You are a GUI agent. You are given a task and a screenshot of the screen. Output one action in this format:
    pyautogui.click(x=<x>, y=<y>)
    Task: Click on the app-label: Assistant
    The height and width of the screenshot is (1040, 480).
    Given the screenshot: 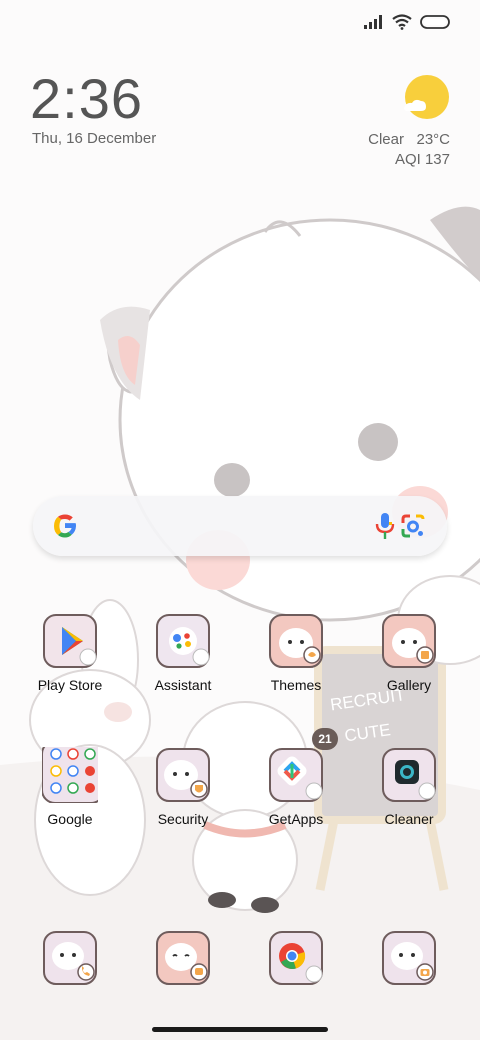 What is the action you would take?
    pyautogui.click(x=183, y=685)
    